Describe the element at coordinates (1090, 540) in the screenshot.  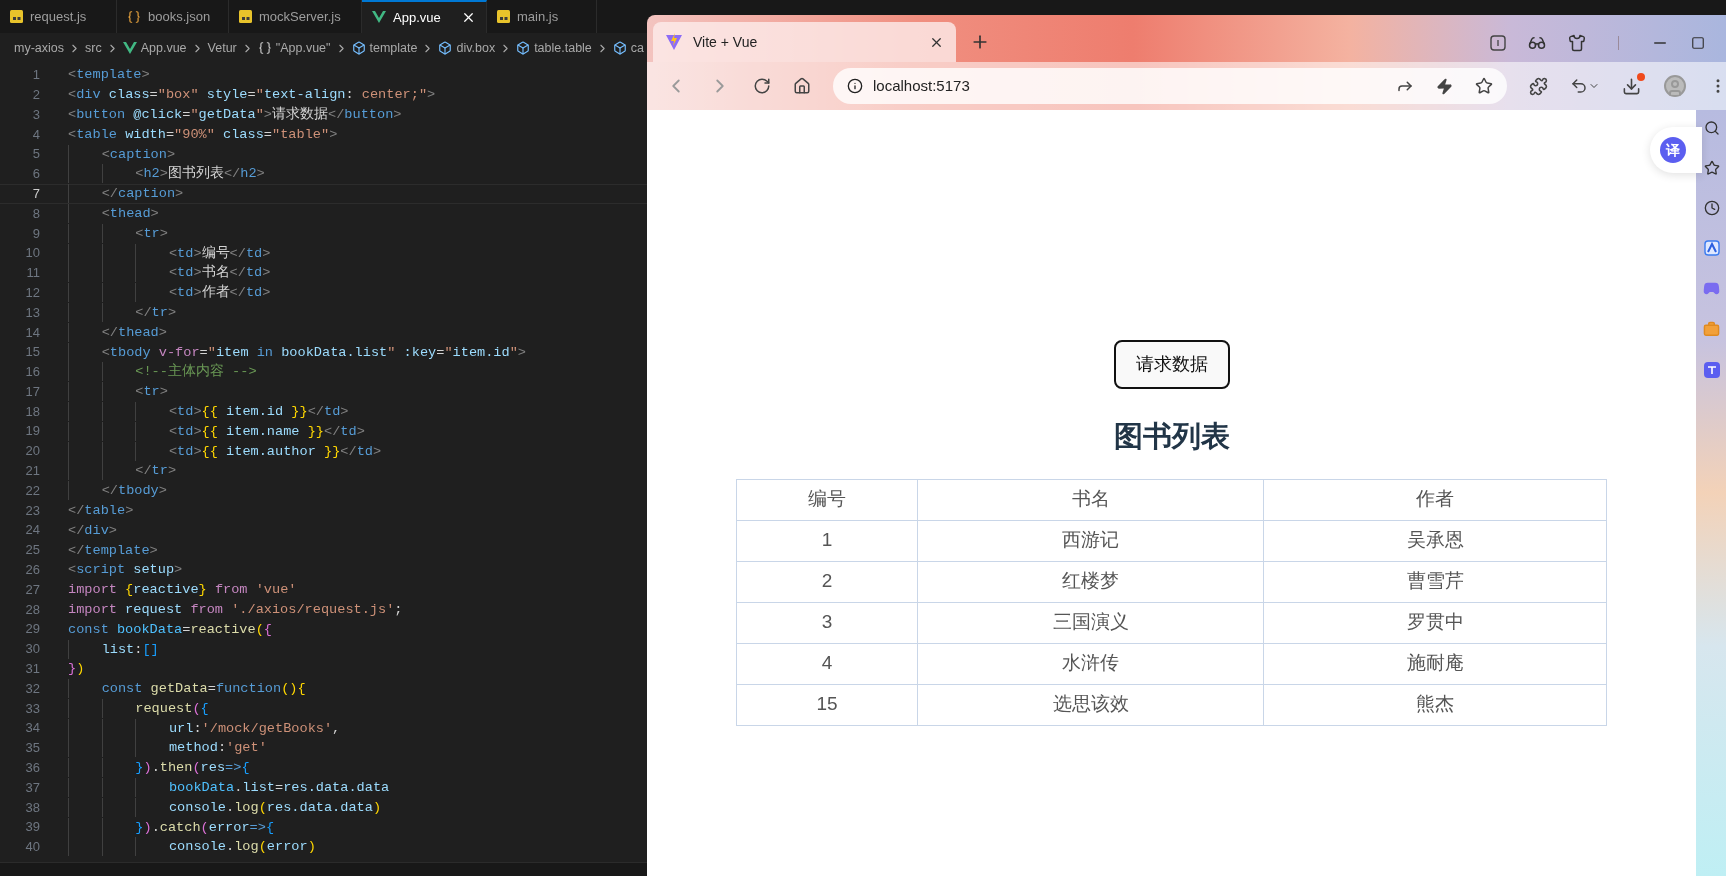
I see `table-cell: 西游记` at that location.